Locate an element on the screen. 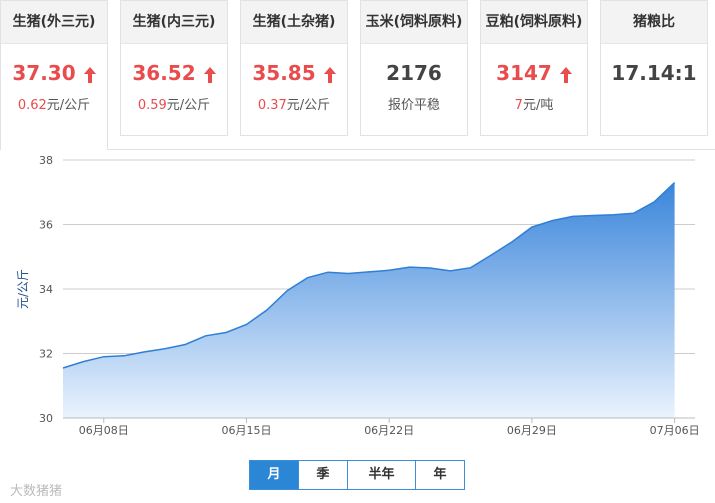  card-pig-neisanyuan: 生猪(内三元) 36.52 0.59元/公斤 is located at coordinates (174, 68).